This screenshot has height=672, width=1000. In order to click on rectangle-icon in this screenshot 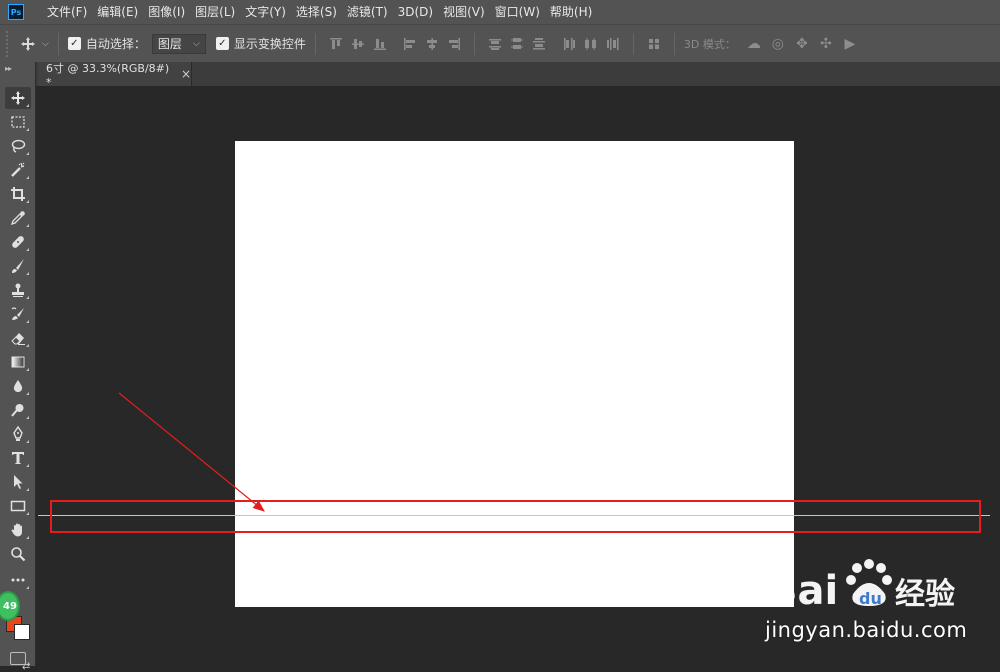, I will do `click(18, 506)`.